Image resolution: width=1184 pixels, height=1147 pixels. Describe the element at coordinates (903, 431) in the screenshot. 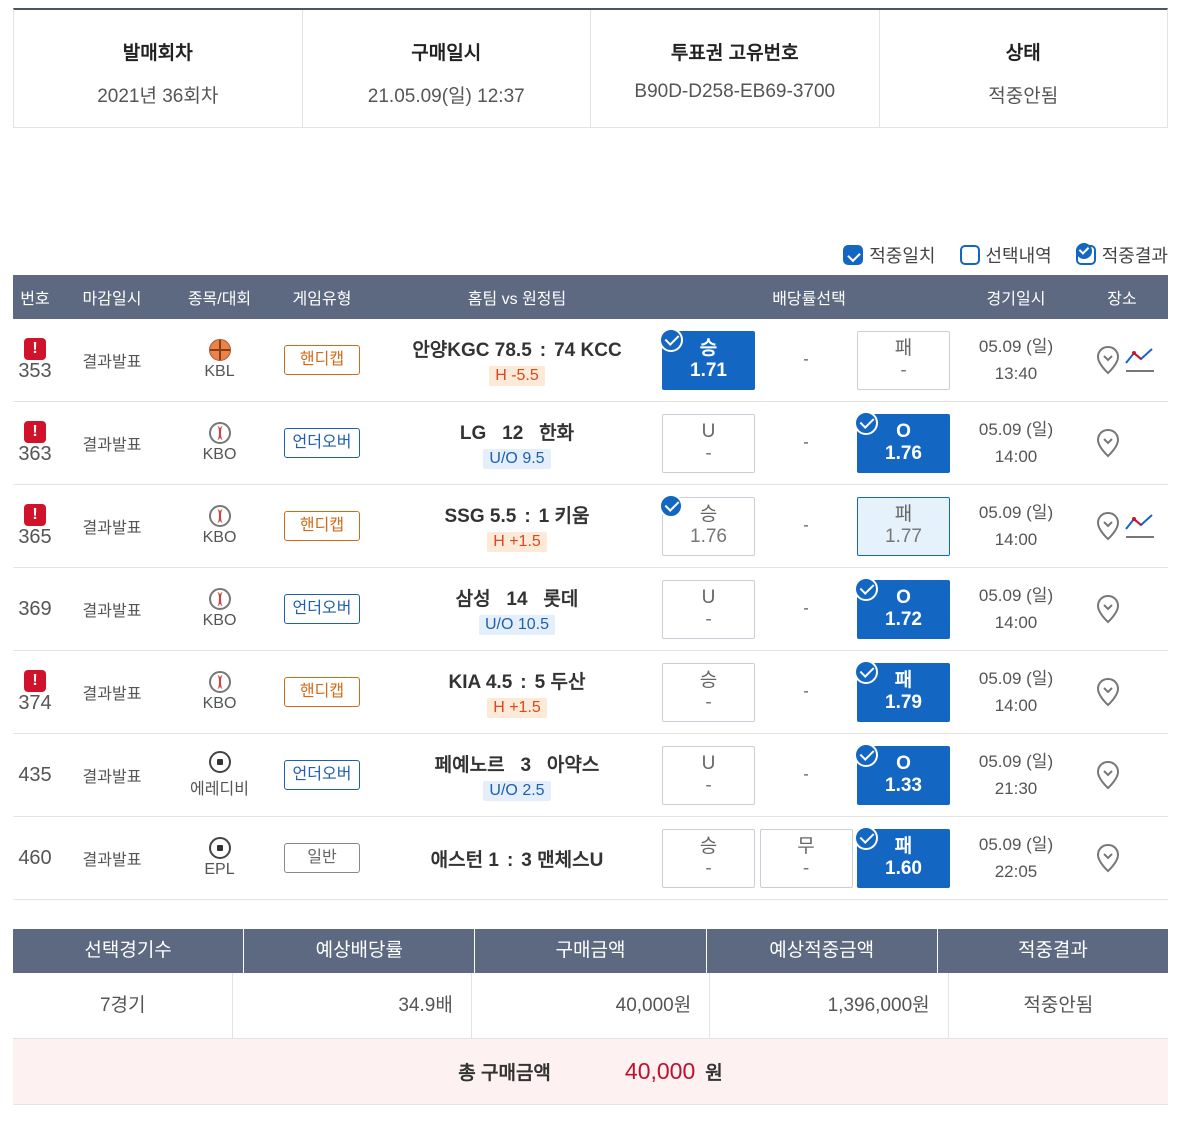

I see `option-label: O` at that location.